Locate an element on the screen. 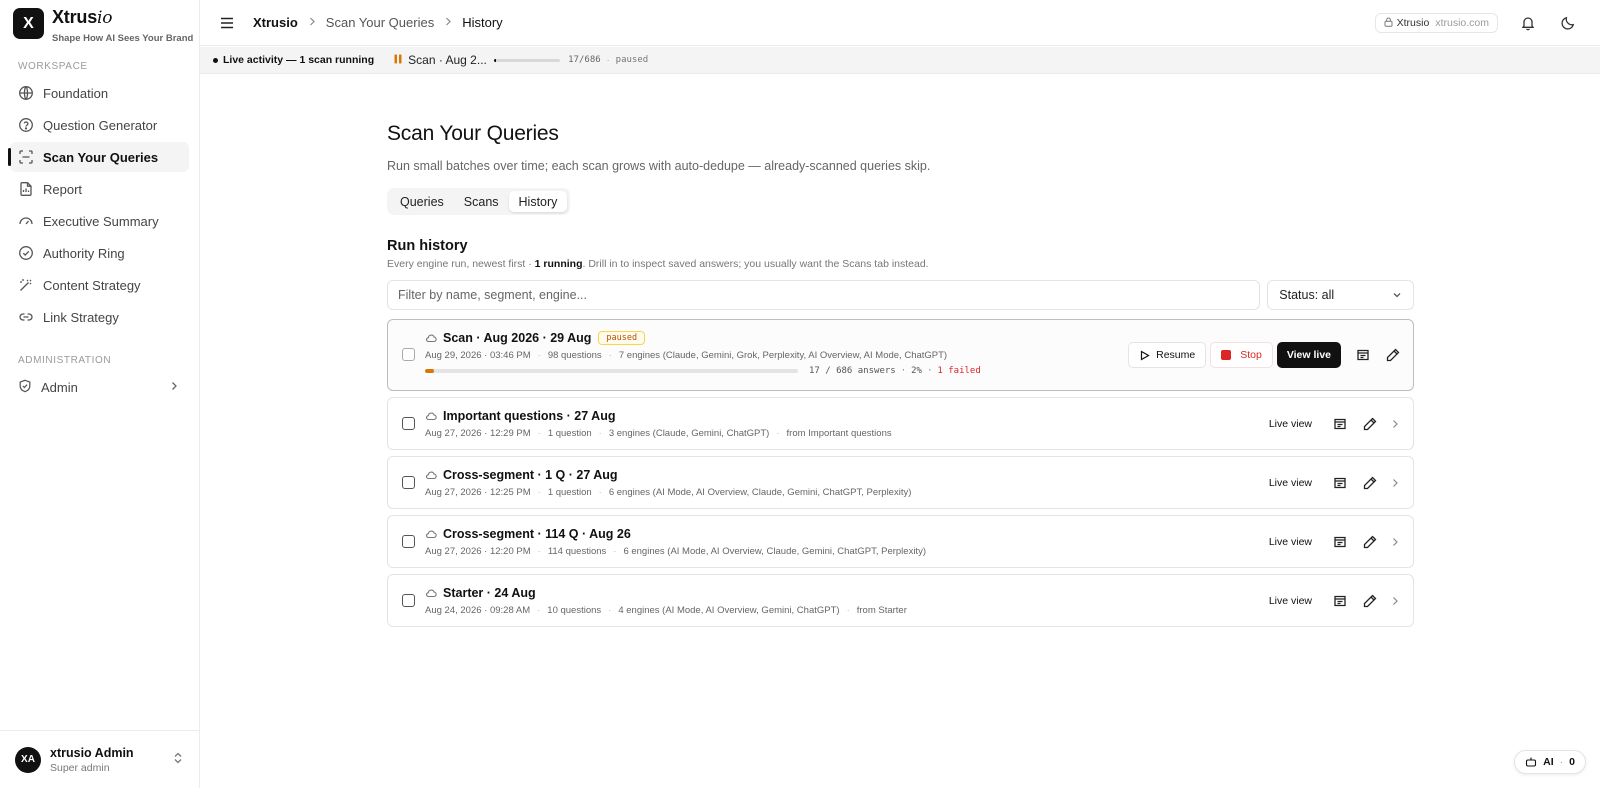 Image resolution: width=1600 pixels, height=788 pixels. run-source: from Important questions is located at coordinates (839, 433).